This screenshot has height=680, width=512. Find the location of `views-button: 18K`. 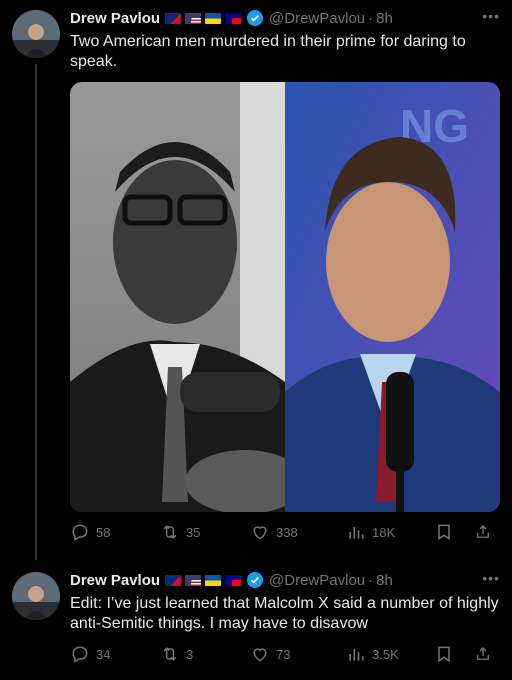

views-button: 18K is located at coordinates (390, 532).